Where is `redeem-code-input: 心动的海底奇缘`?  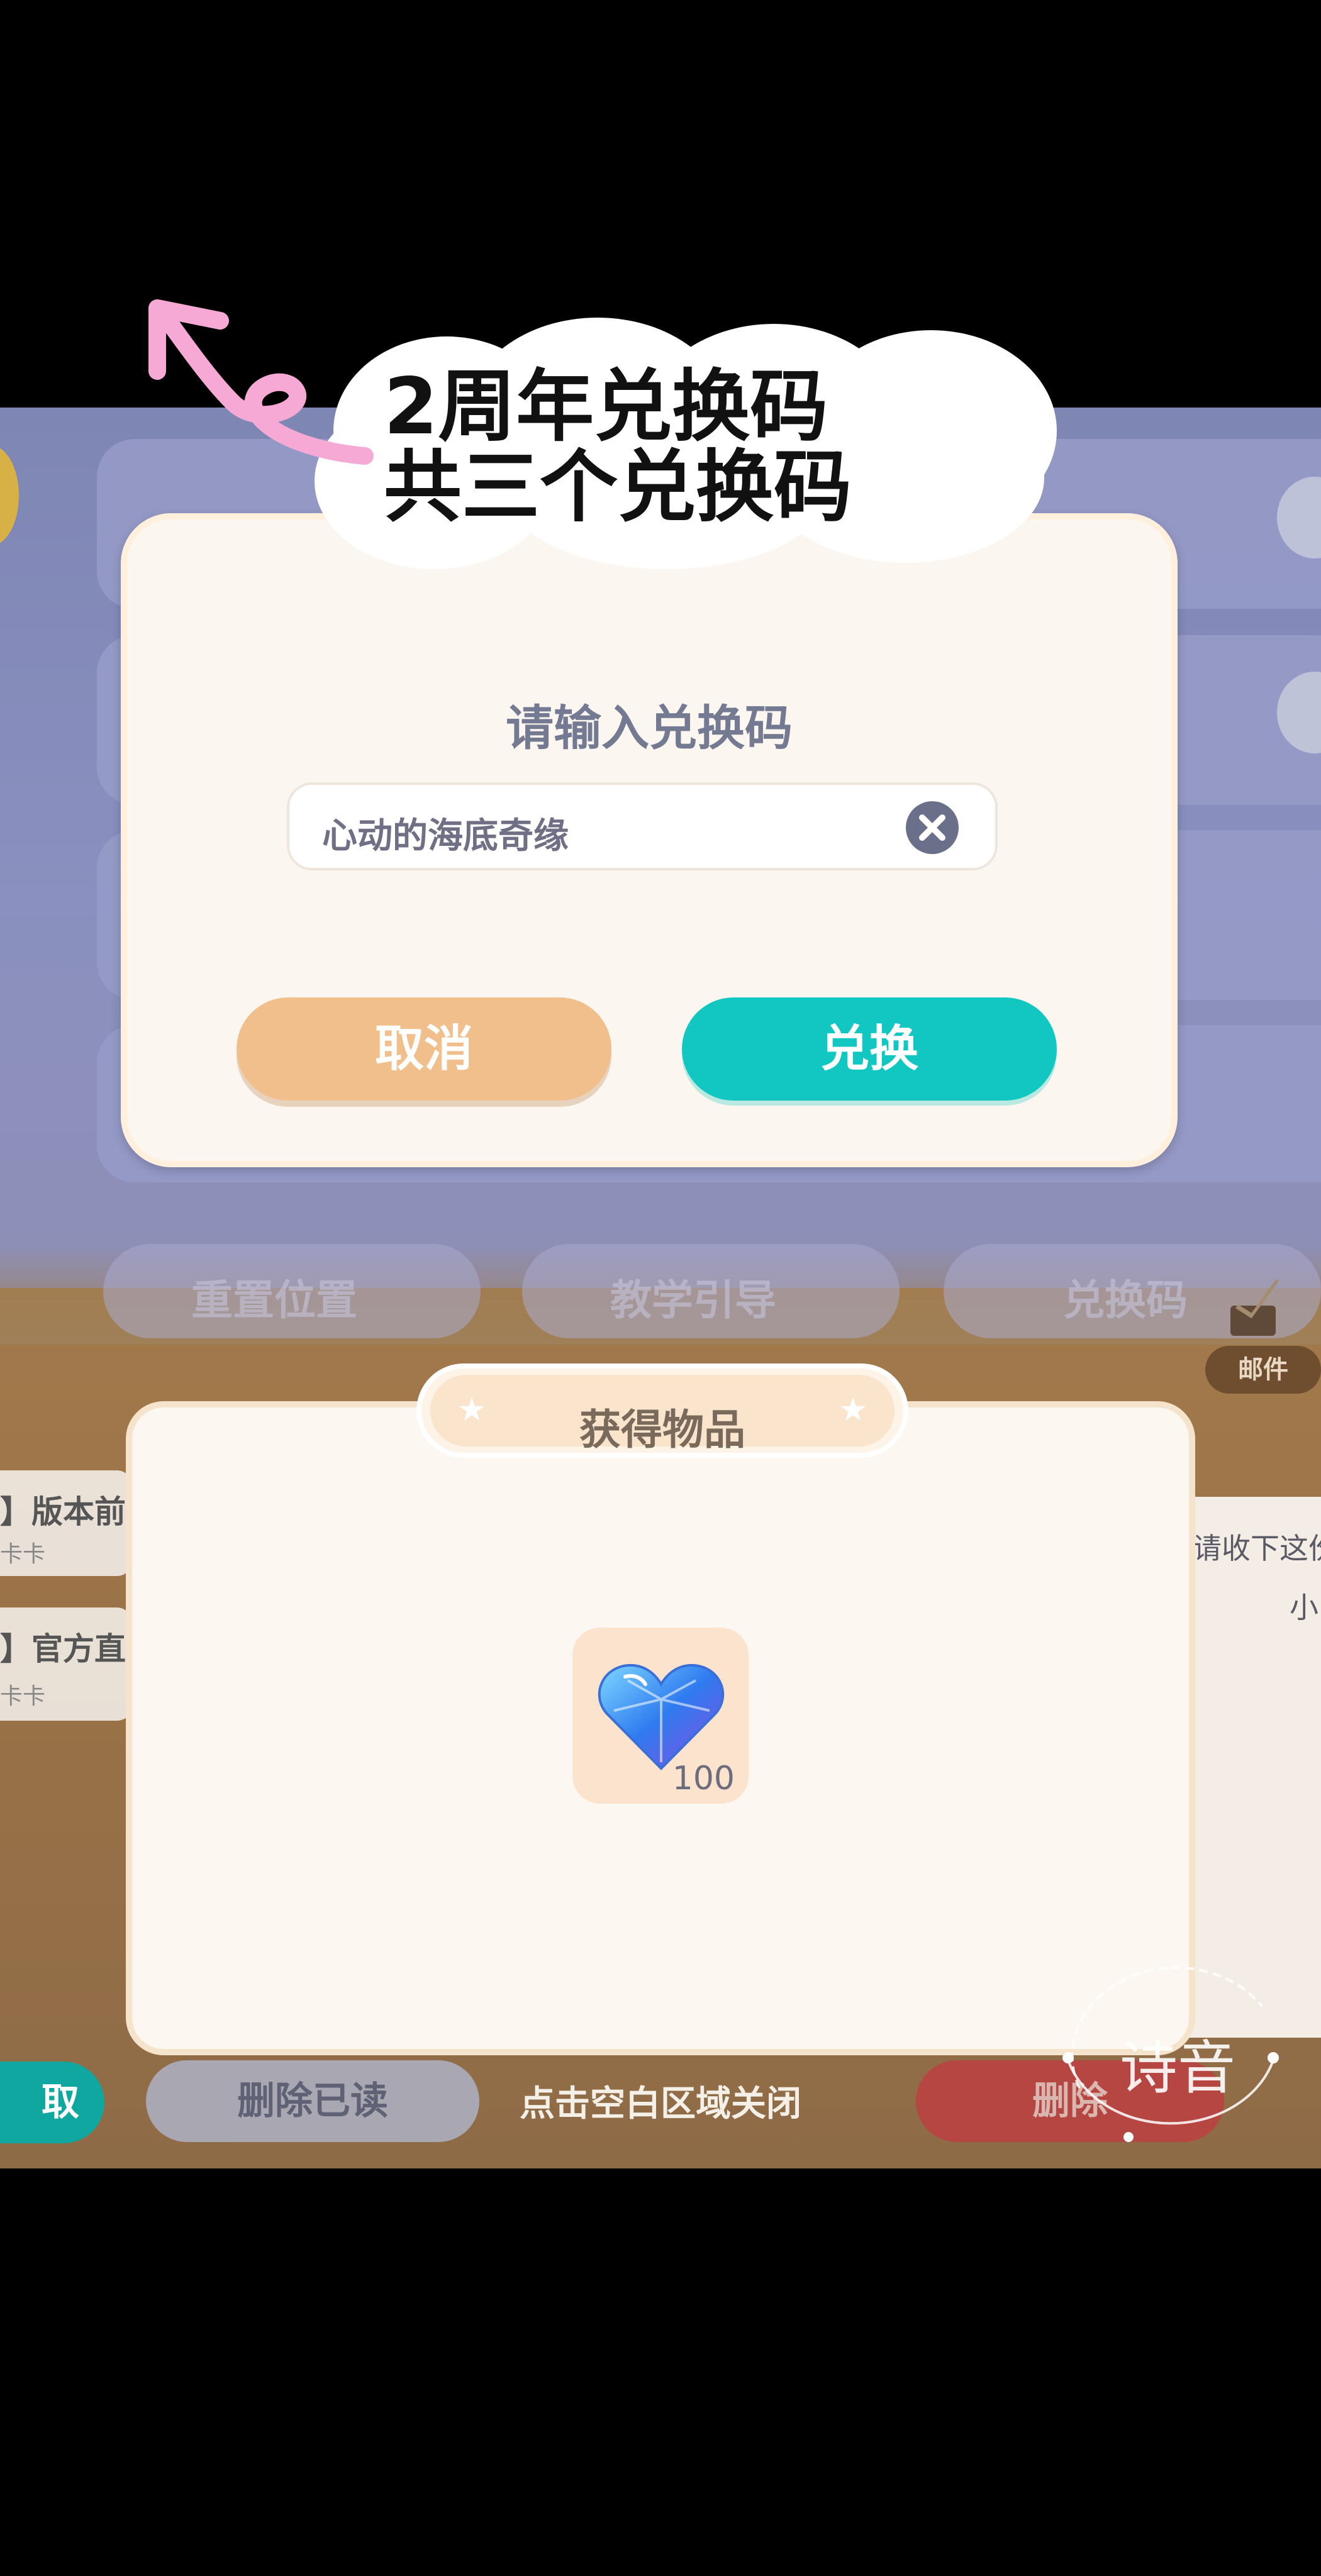
redeem-code-input: 心动的海底奇缘 is located at coordinates (643, 826).